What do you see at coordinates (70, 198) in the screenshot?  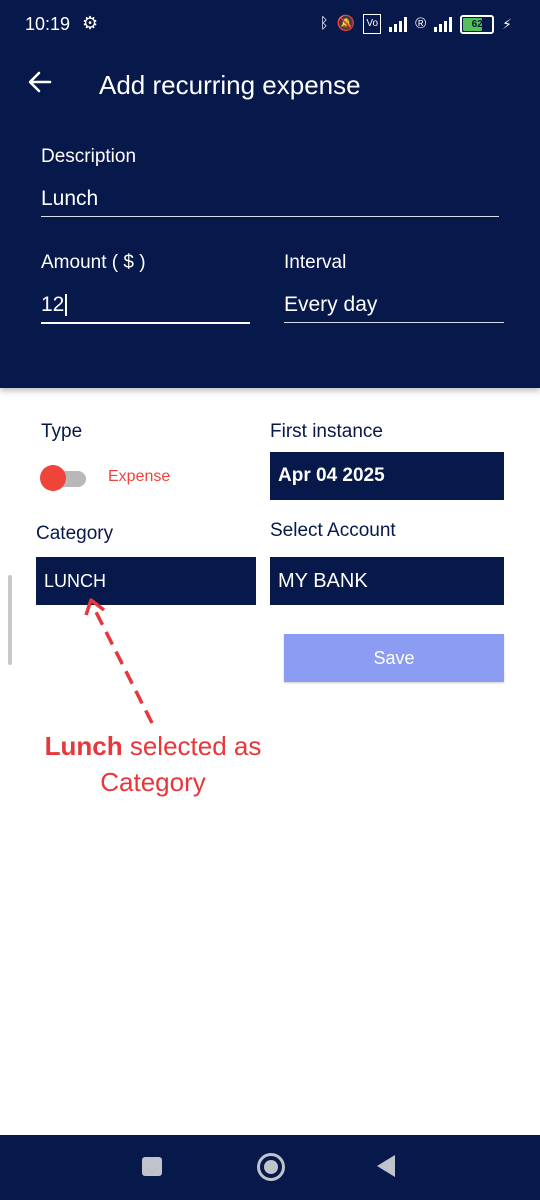 I see `description-value: Lunch` at bounding box center [70, 198].